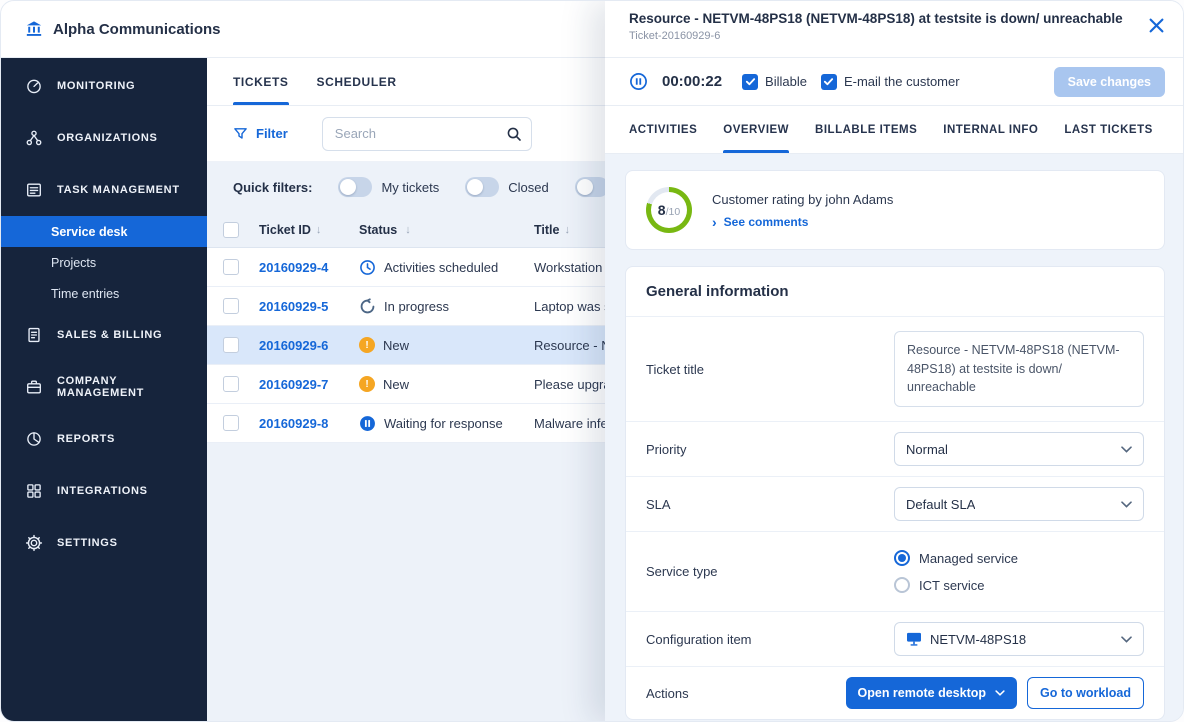 The width and height of the screenshot is (1184, 722). What do you see at coordinates (261, 81) in the screenshot?
I see `tab-tickets: TICKETS` at bounding box center [261, 81].